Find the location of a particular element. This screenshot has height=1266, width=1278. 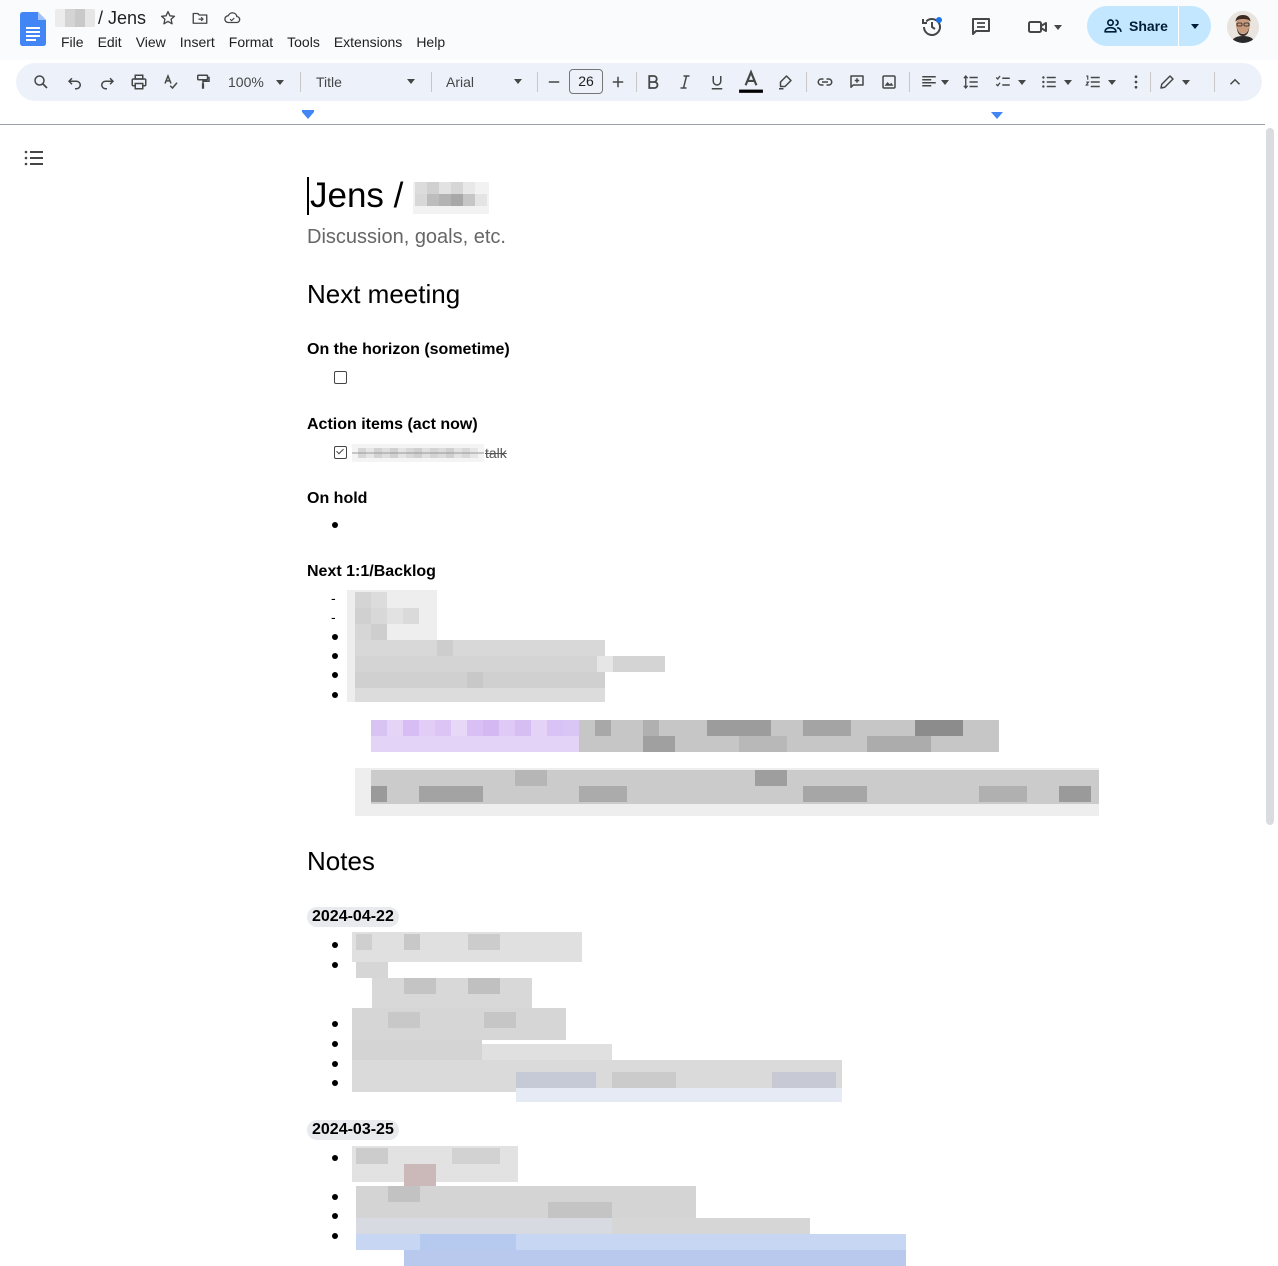

undo-icon is located at coordinates (75, 82).